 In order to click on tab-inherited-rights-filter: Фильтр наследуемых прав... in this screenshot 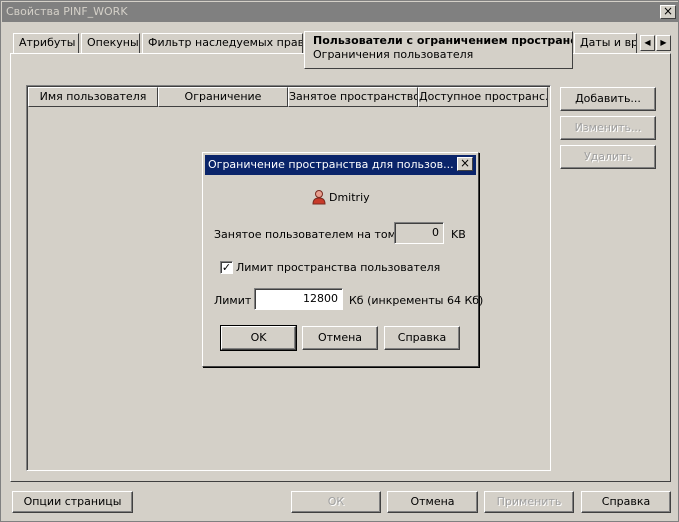, I will do `click(222, 43)`.